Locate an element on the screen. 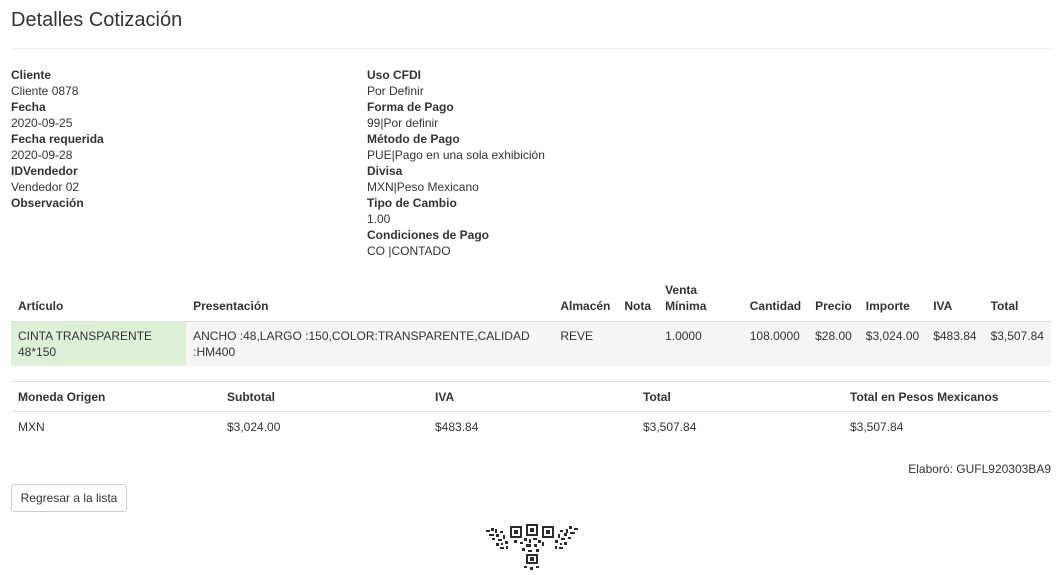 The height and width of the screenshot is (575, 1059). info-value-fecha-requerida: 2020-09-28 is located at coordinates (42, 155).